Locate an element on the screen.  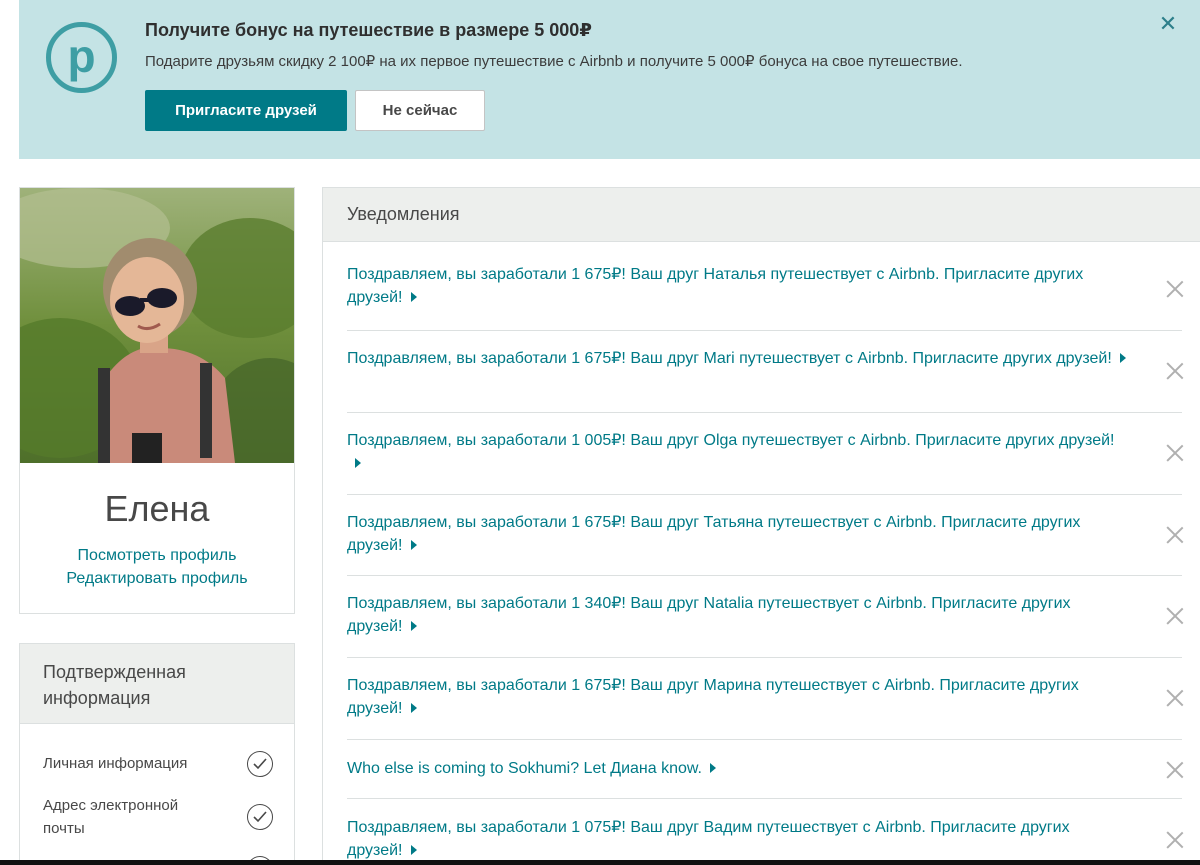
close-icon: ✕ is located at coordinates (1168, 24).